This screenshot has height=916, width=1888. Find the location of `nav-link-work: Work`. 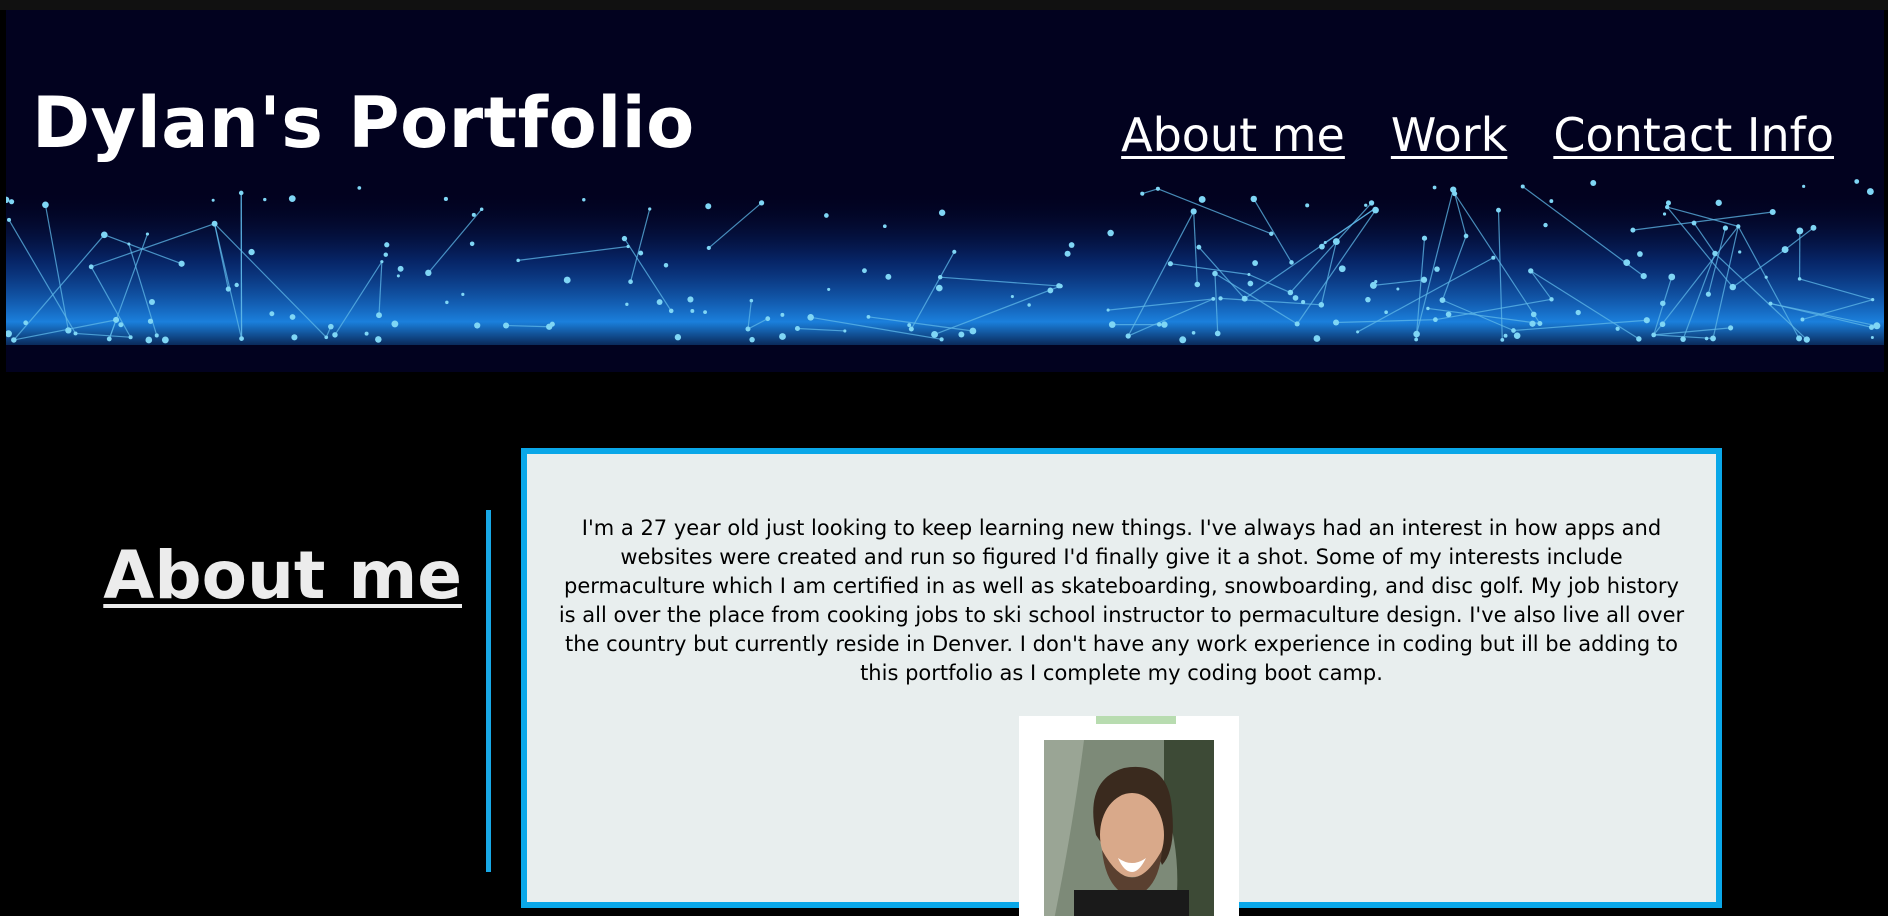

nav-link-work: Work is located at coordinates (1449, 135).